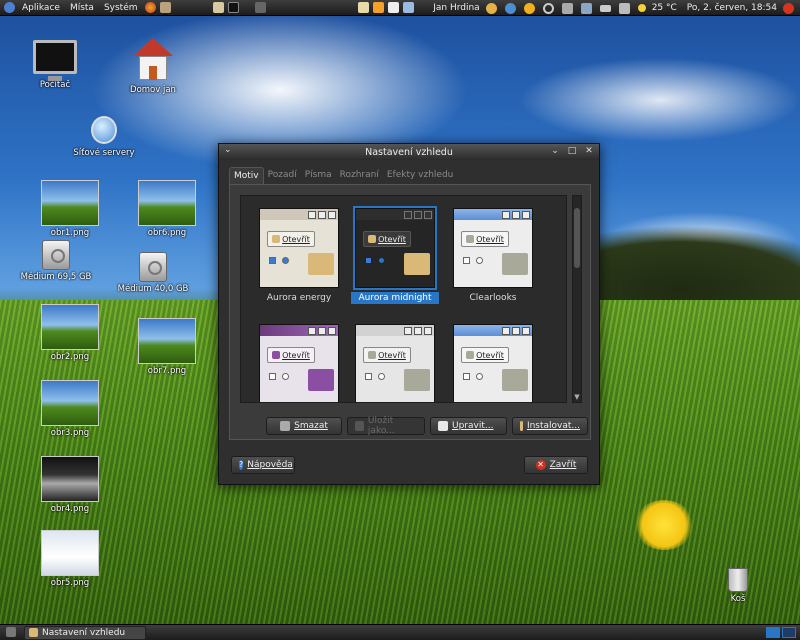 The width and height of the screenshot is (800, 640). What do you see at coordinates (738, 586) in the screenshot?
I see `desktop-icon-trash: Koš` at bounding box center [738, 586].